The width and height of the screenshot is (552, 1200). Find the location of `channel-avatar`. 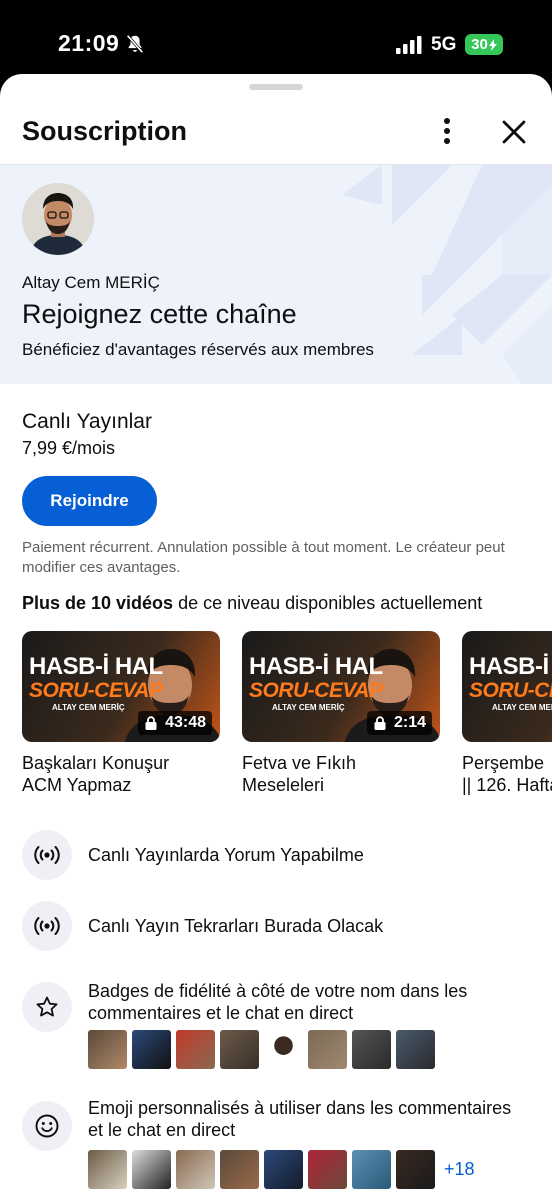

channel-avatar is located at coordinates (58, 219).